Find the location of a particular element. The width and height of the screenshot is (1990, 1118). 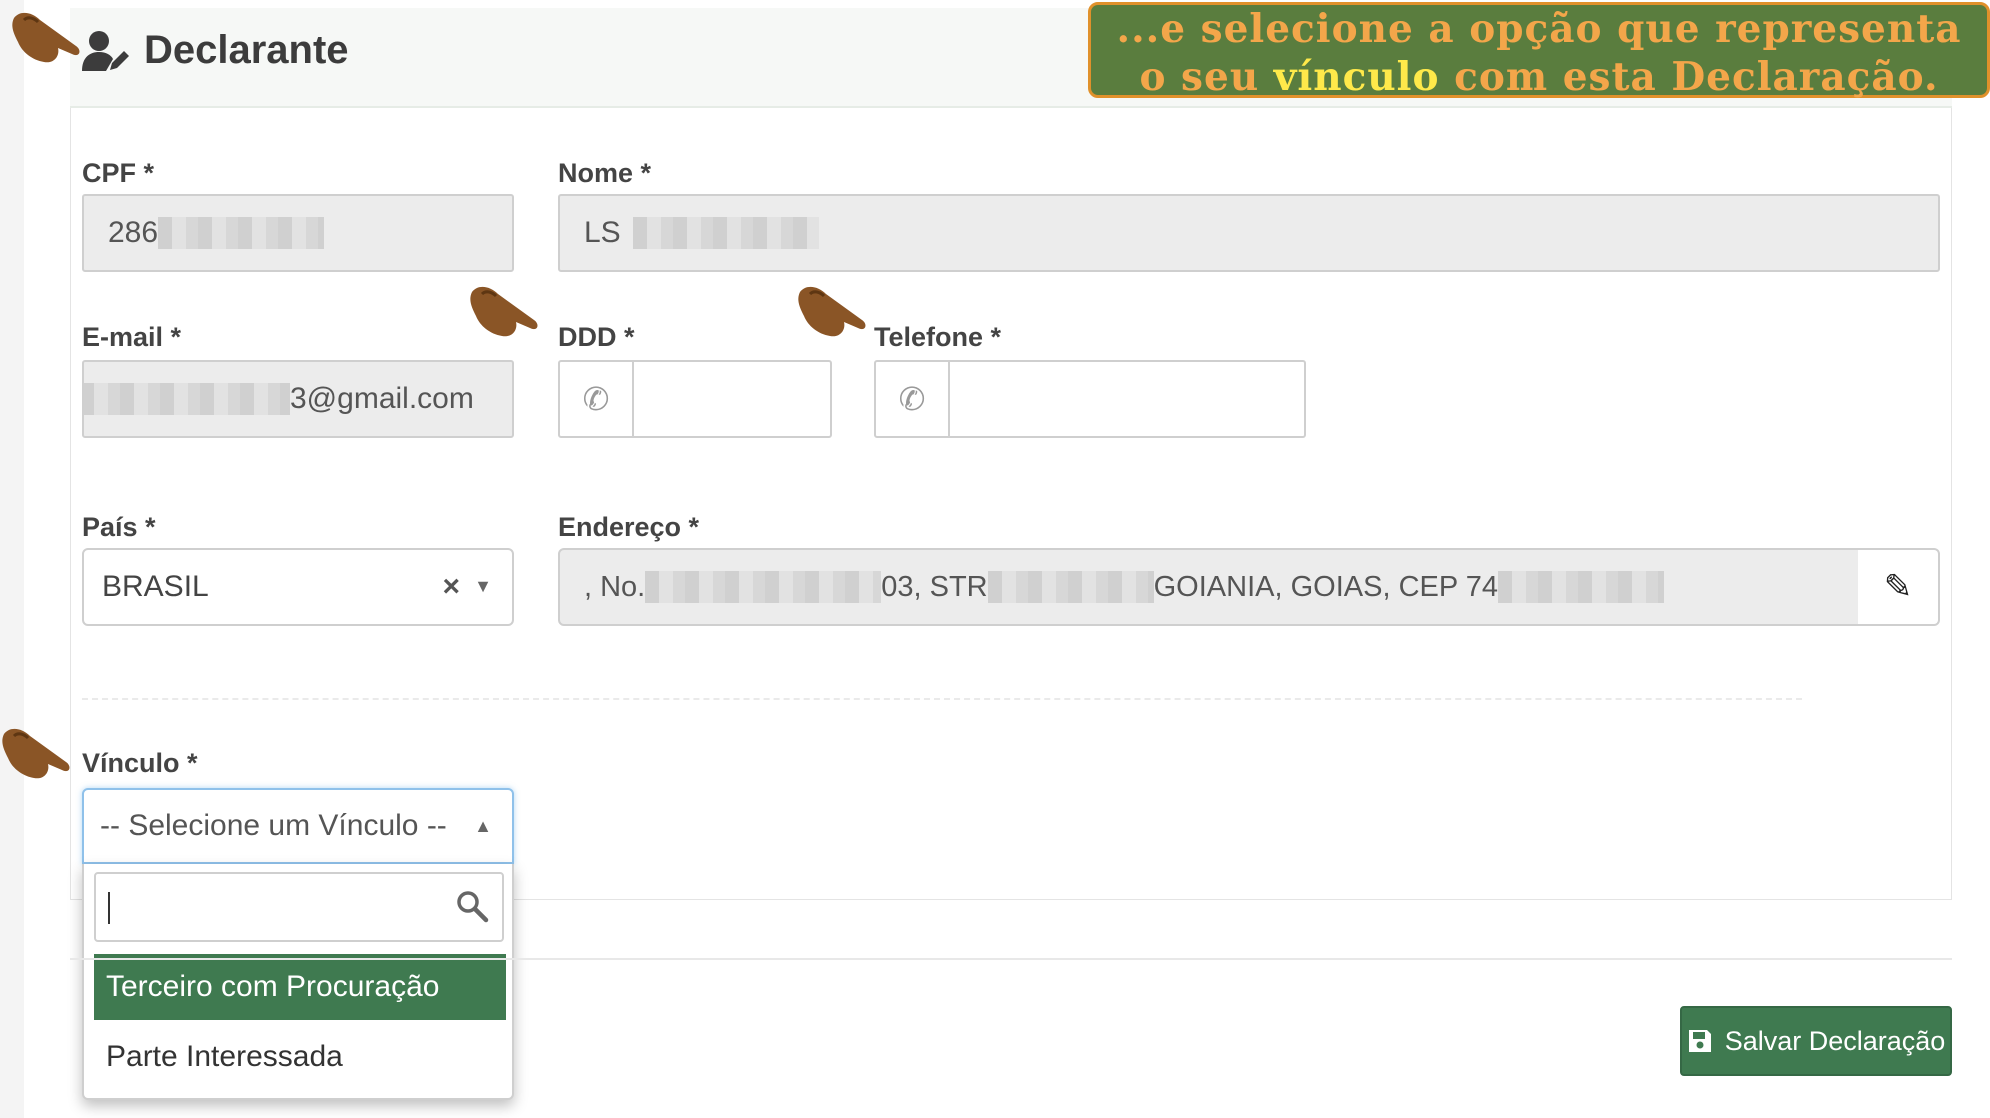

nome-field: LS is located at coordinates (1249, 233).